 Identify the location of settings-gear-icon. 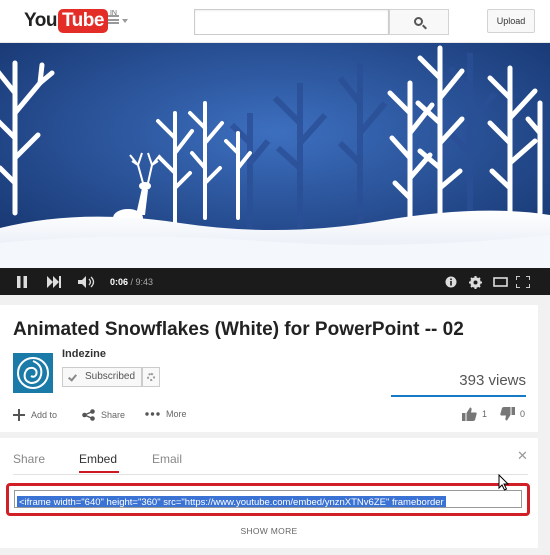
(475, 282).